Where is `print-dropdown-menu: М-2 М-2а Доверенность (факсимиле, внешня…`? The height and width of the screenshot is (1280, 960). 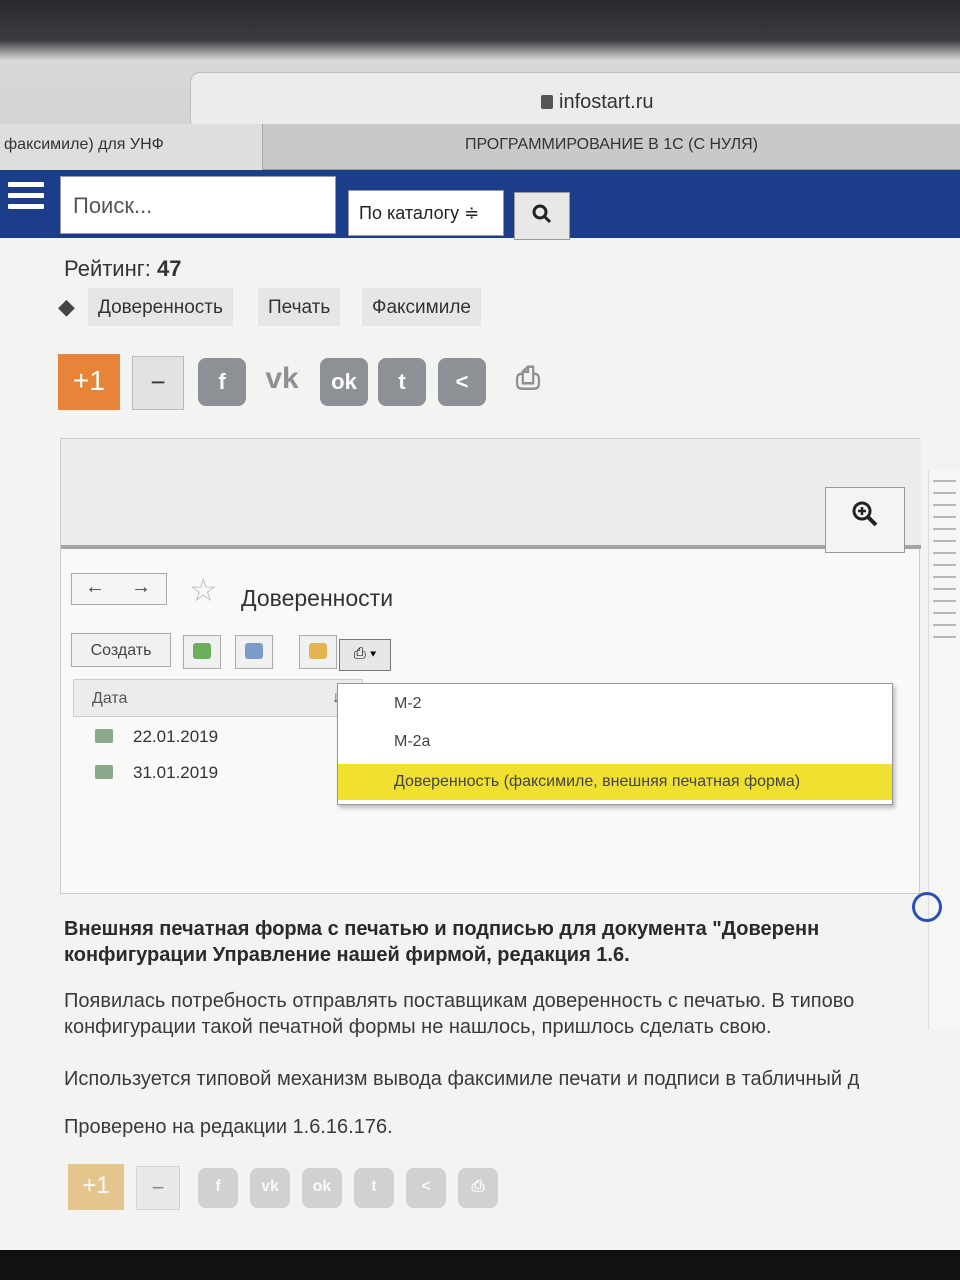
print-dropdown-menu: М-2 М-2а Доверенность (факсимиле, внешня… is located at coordinates (615, 744).